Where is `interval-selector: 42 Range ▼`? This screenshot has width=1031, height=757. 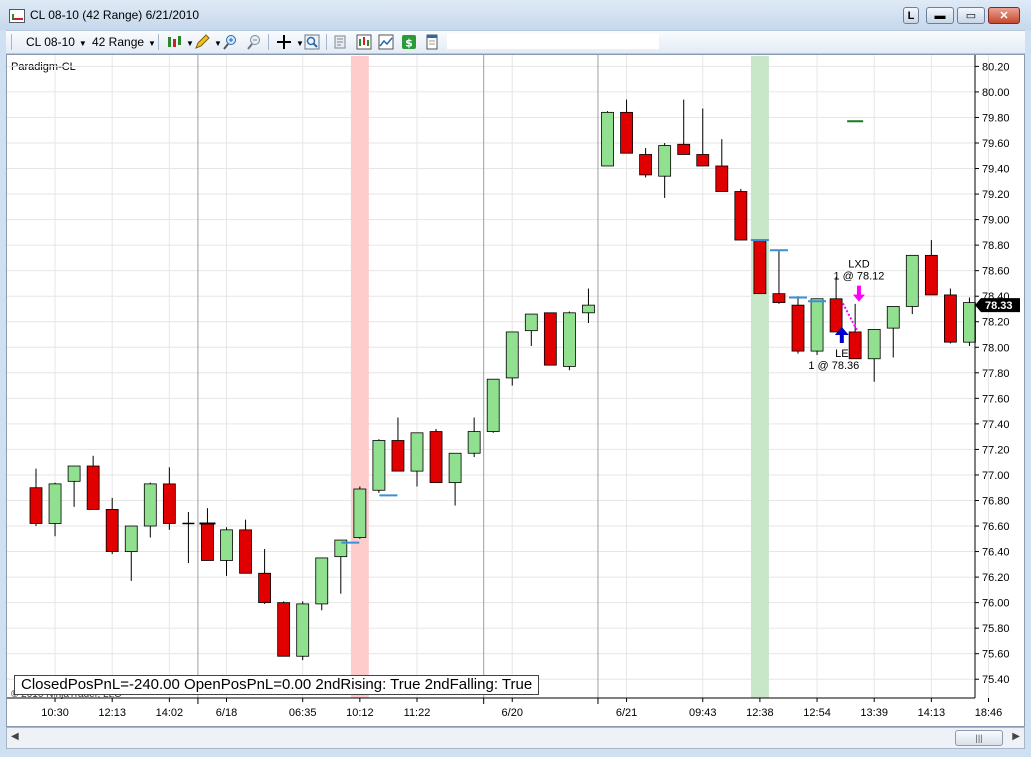 interval-selector: 42 Range ▼ is located at coordinates (124, 42).